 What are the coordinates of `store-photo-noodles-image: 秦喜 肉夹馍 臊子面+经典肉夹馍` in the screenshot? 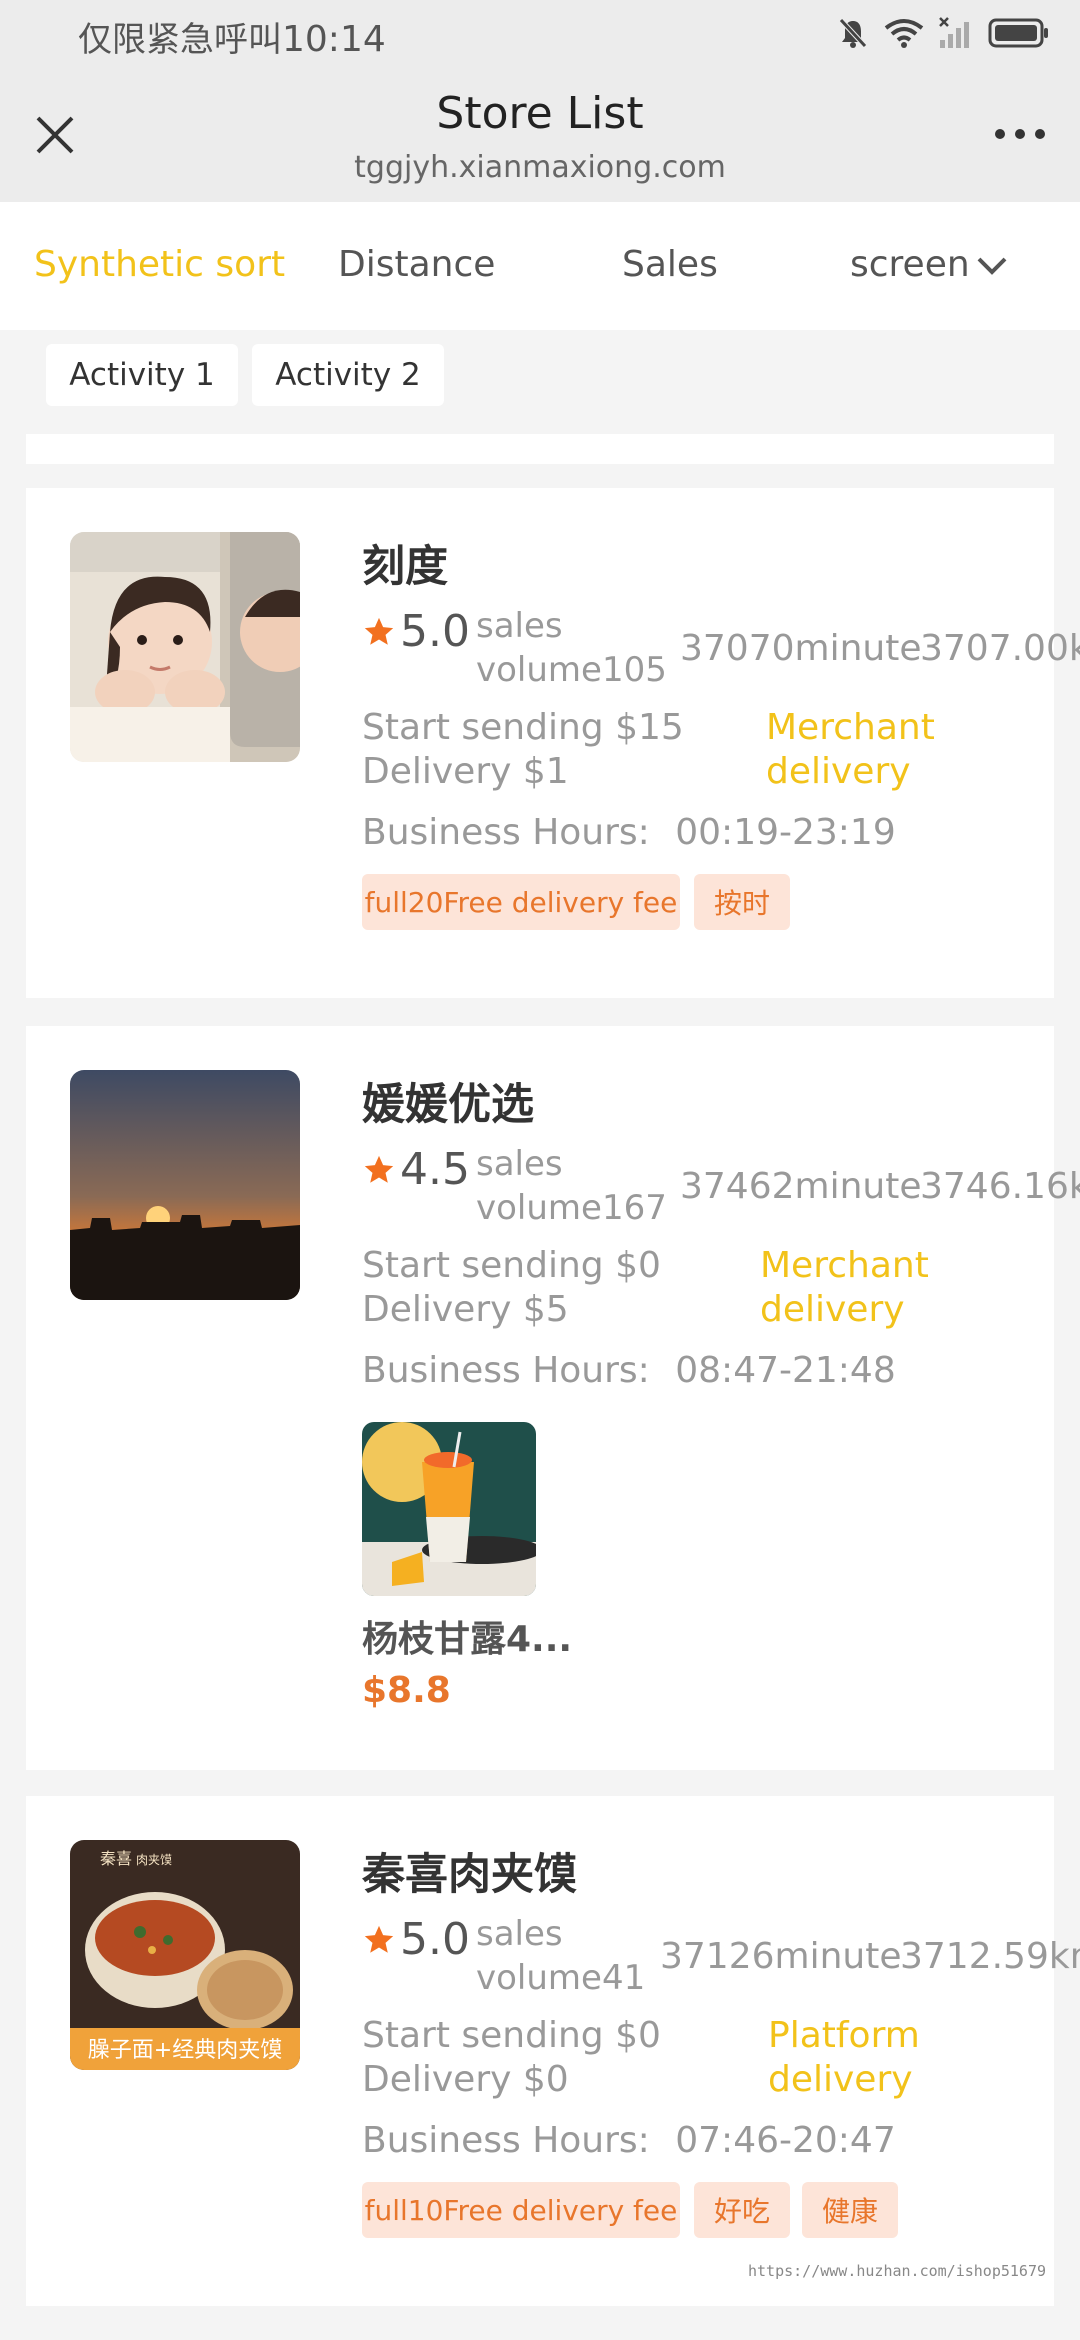 It's located at (185, 1955).